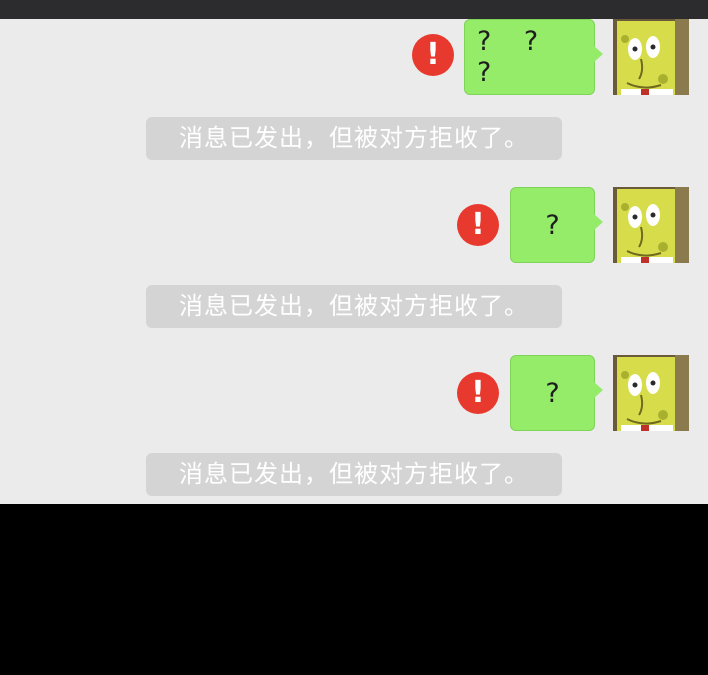 Image resolution: width=708 pixels, height=675 pixels. What do you see at coordinates (354, 9) in the screenshot?
I see `top-status-bar` at bounding box center [354, 9].